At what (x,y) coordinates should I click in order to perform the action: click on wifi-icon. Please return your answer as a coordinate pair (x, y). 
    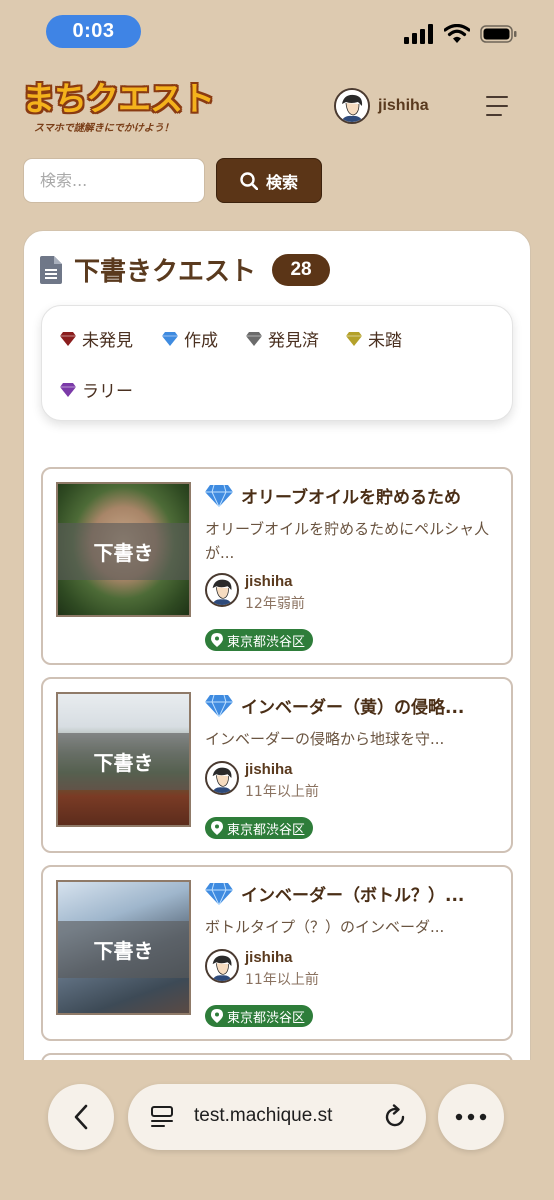
    Looking at the image, I should click on (457, 33).